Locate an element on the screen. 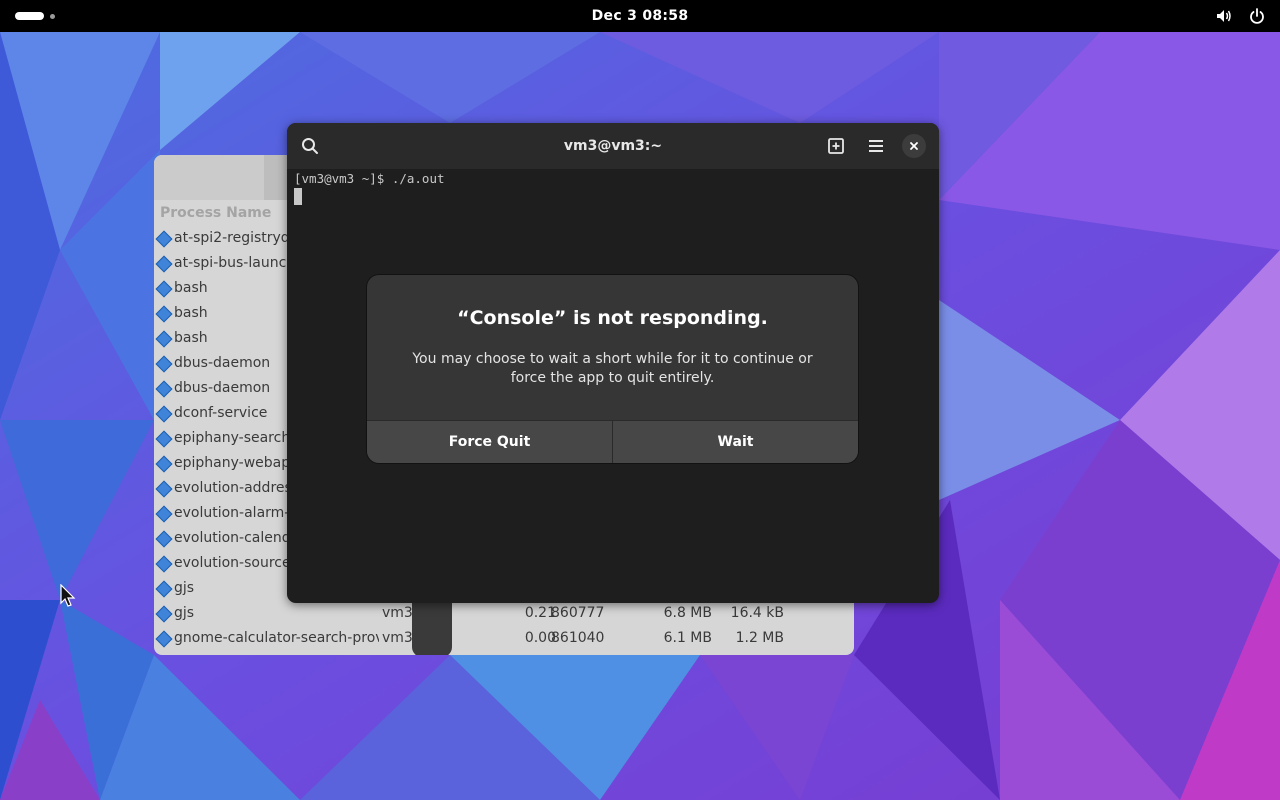 This screenshot has height=800, width=1280. process-name: gnome-calculator-search-provider is located at coordinates (276, 638).